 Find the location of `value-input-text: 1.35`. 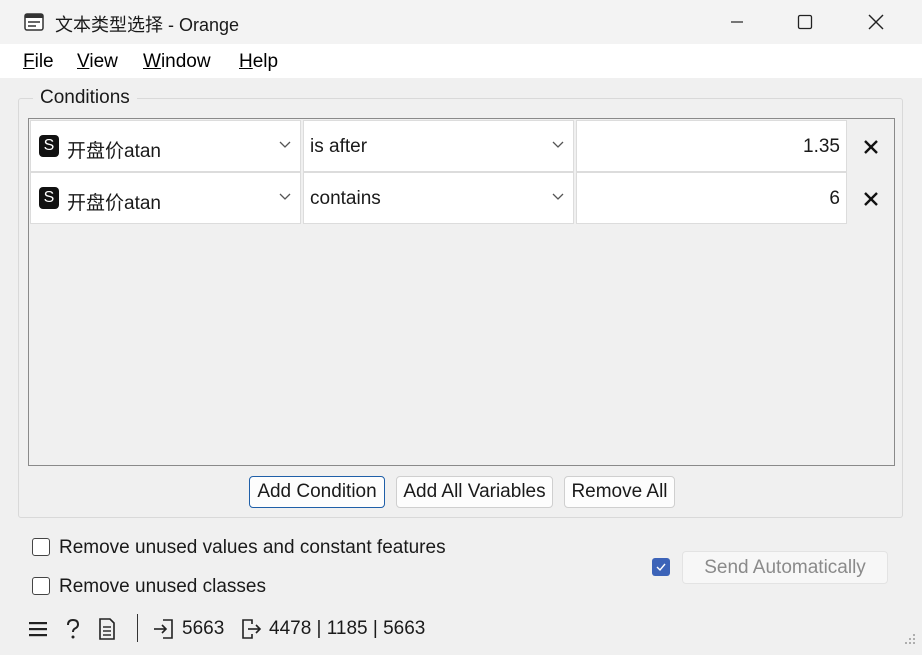

value-input-text: 1.35 is located at coordinates (821, 146).